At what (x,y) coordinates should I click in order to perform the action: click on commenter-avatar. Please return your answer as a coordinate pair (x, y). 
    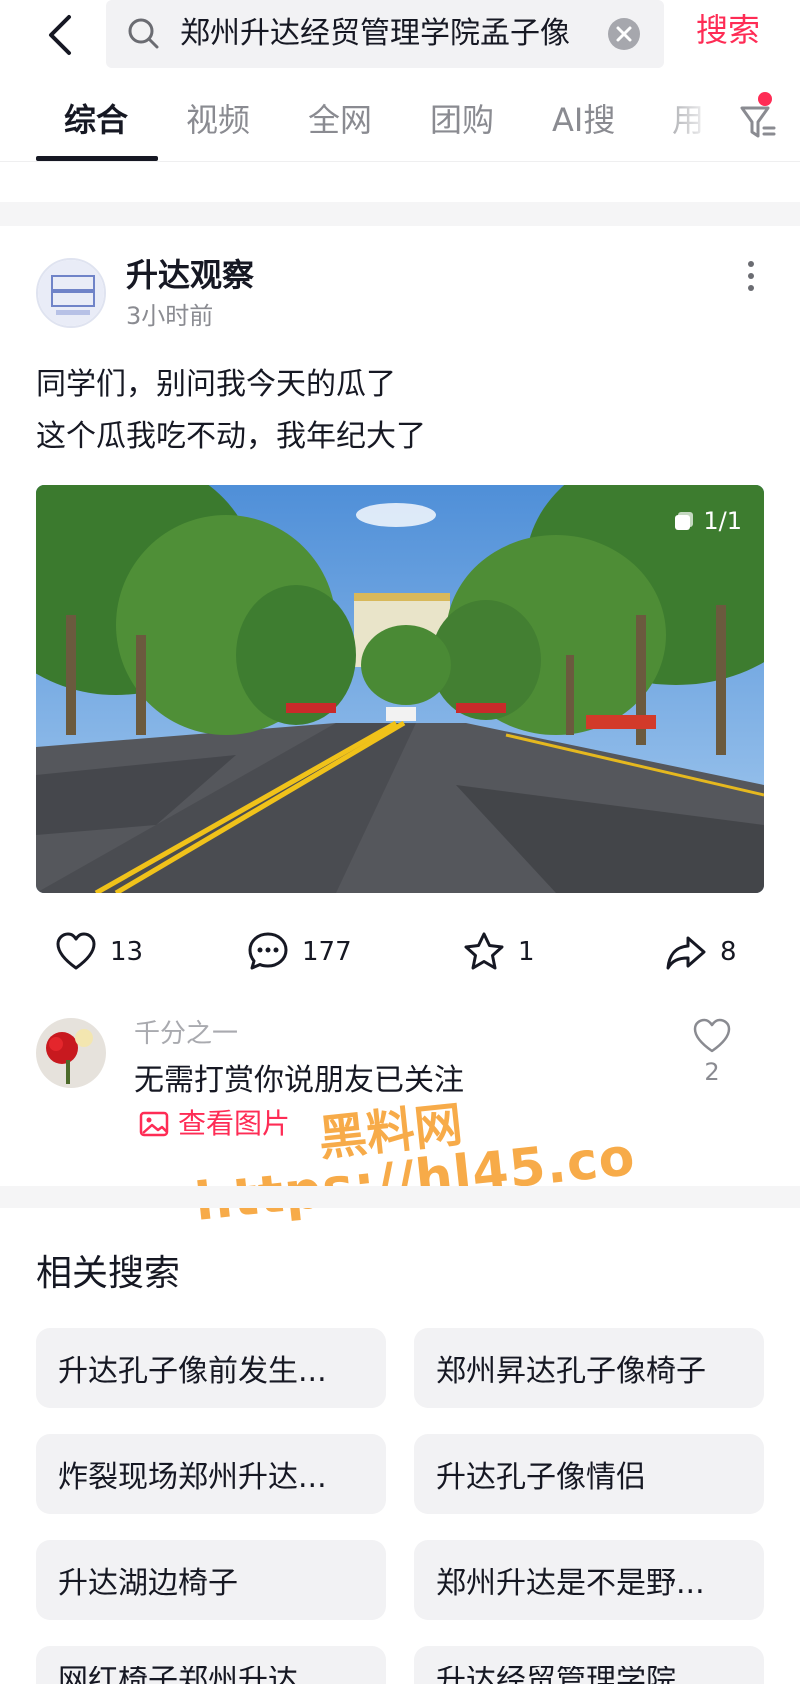
    Looking at the image, I should click on (71, 1053).